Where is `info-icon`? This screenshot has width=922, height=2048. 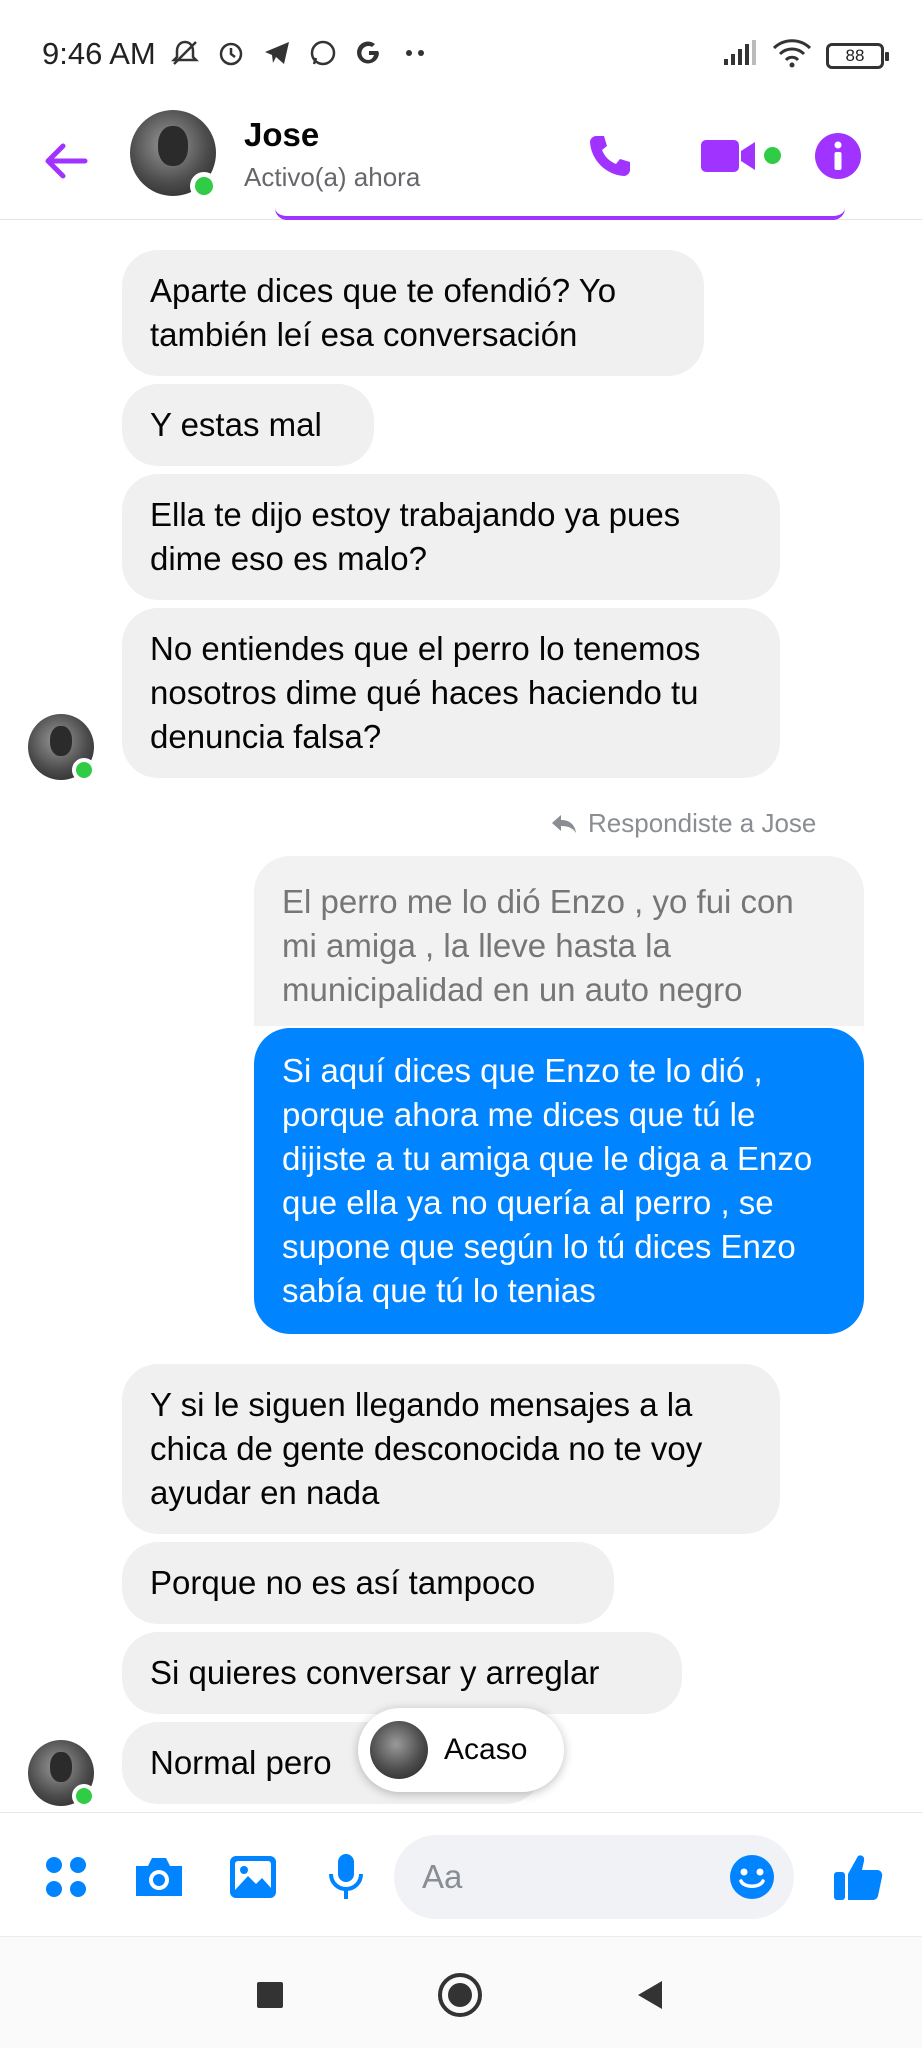
info-icon is located at coordinates (838, 156).